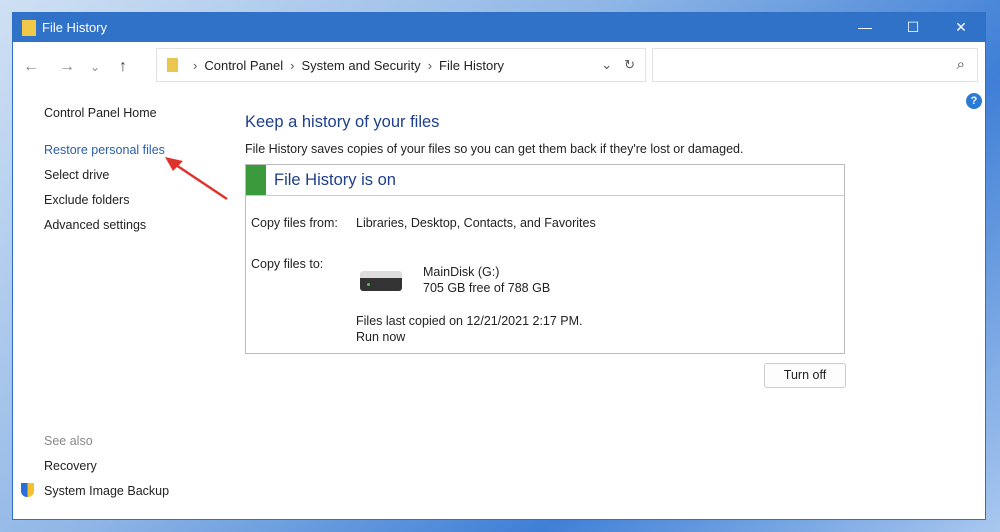  What do you see at coordinates (469, 321) in the screenshot?
I see `last-copied: Files last copied on 12/21/2021 2:17 PM.` at bounding box center [469, 321].